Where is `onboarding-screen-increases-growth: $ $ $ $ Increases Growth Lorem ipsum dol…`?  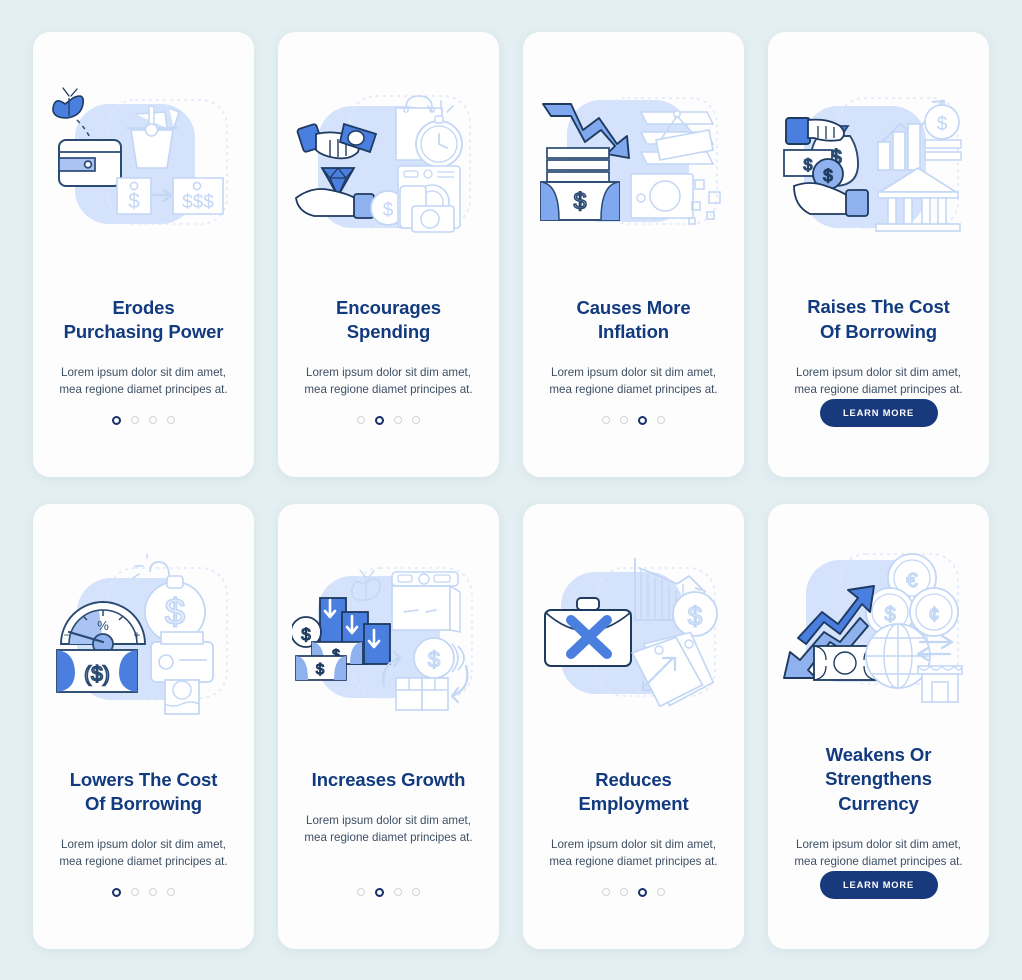 onboarding-screen-increases-growth: $ $ $ $ Increases Growth Lorem ipsum dol… is located at coordinates (388, 726).